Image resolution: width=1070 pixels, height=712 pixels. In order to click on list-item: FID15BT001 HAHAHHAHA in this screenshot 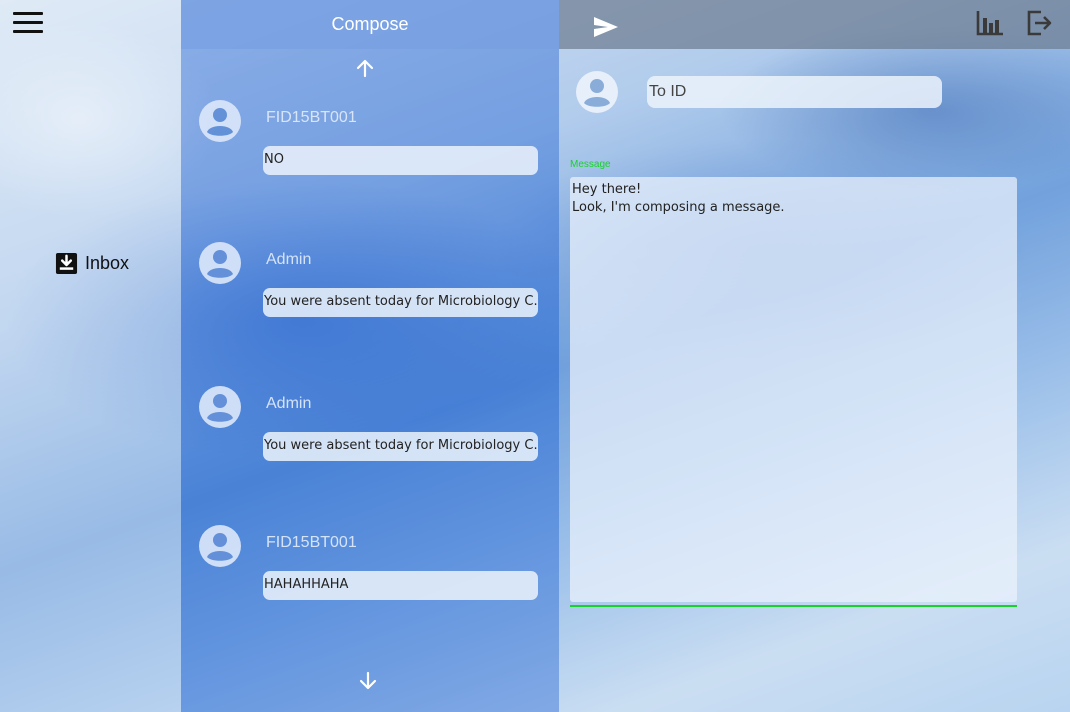, I will do `click(370, 578)`.